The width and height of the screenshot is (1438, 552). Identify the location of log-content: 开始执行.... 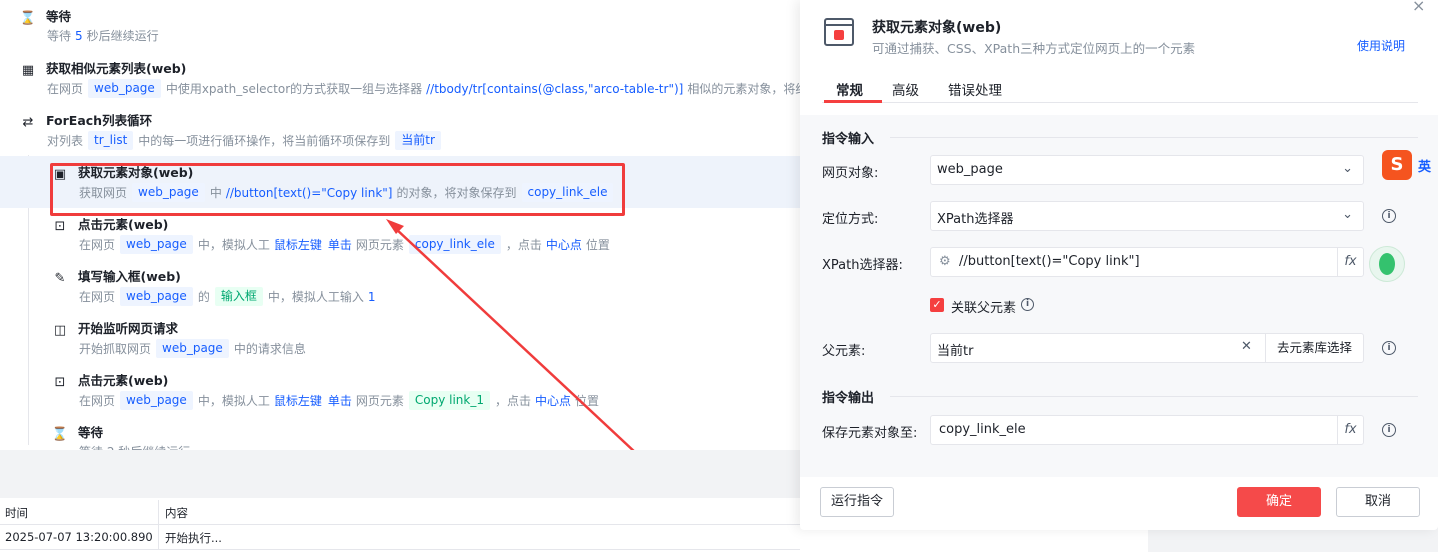
(193, 538).